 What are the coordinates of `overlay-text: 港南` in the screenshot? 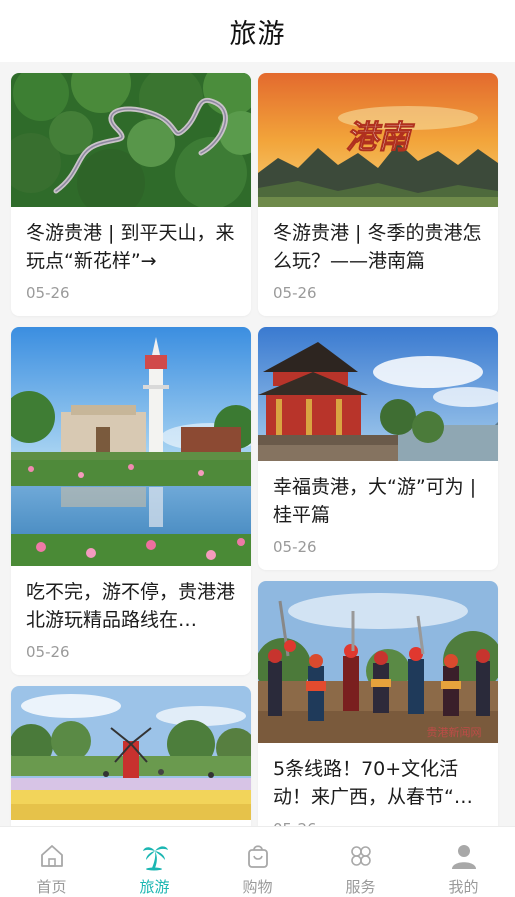 It's located at (380, 137).